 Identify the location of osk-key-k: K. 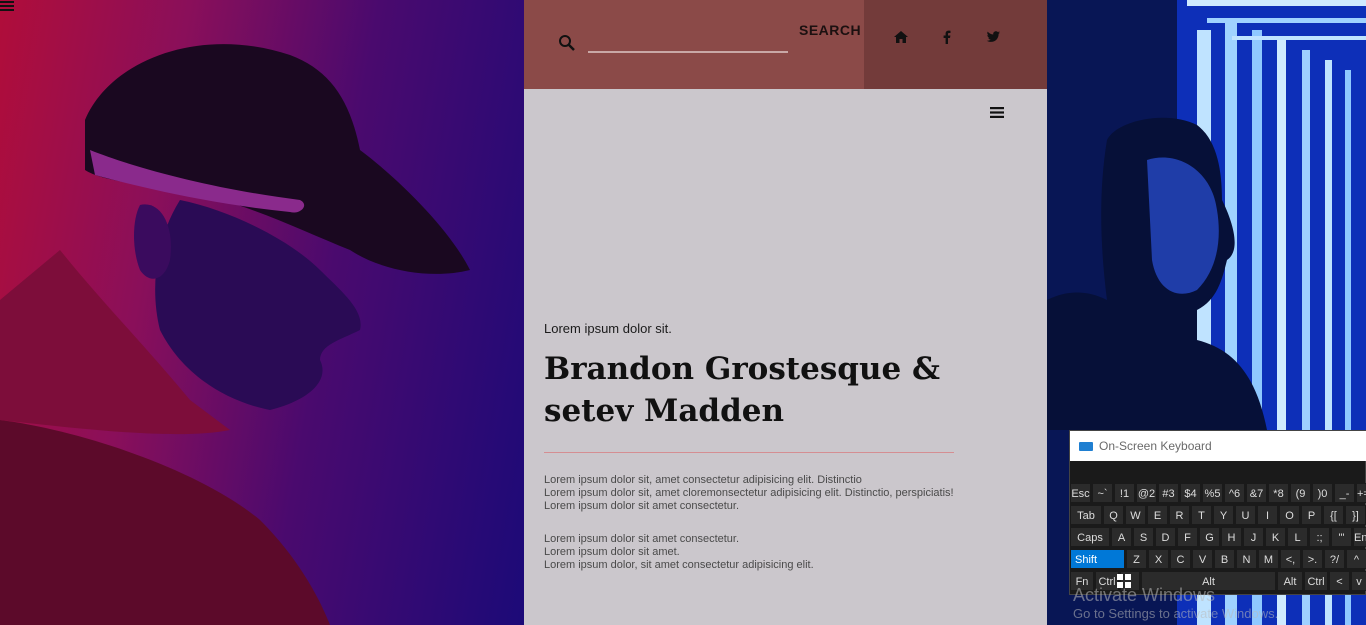
(1275, 537).